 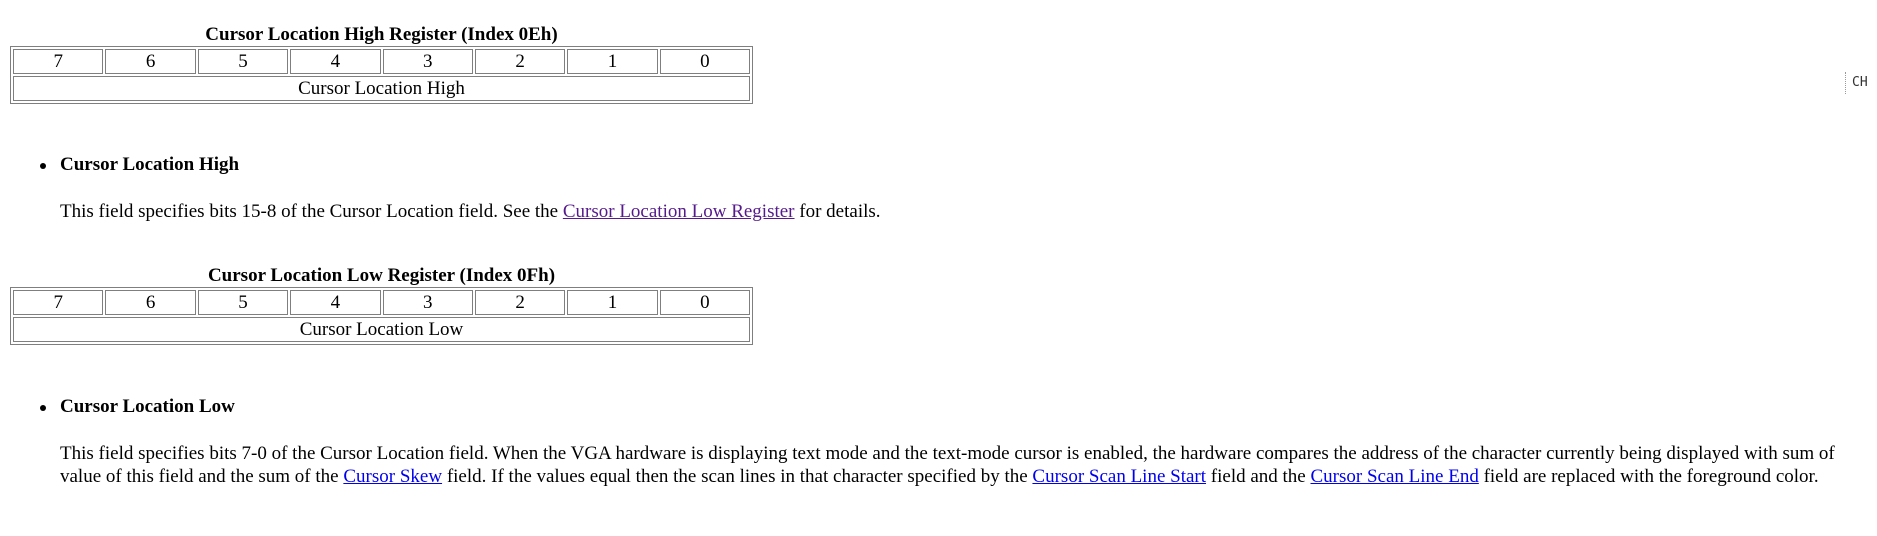 I want to click on field-cell: Cursor Location High, so click(x=381, y=88).